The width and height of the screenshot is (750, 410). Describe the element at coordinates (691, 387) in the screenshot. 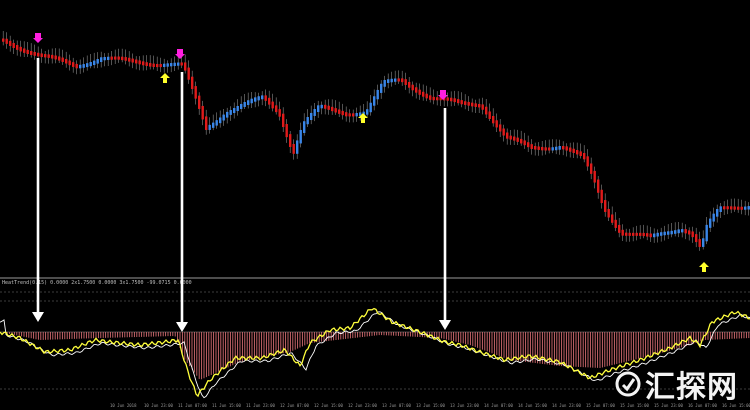

I see `watermark-text: 汇探网` at that location.